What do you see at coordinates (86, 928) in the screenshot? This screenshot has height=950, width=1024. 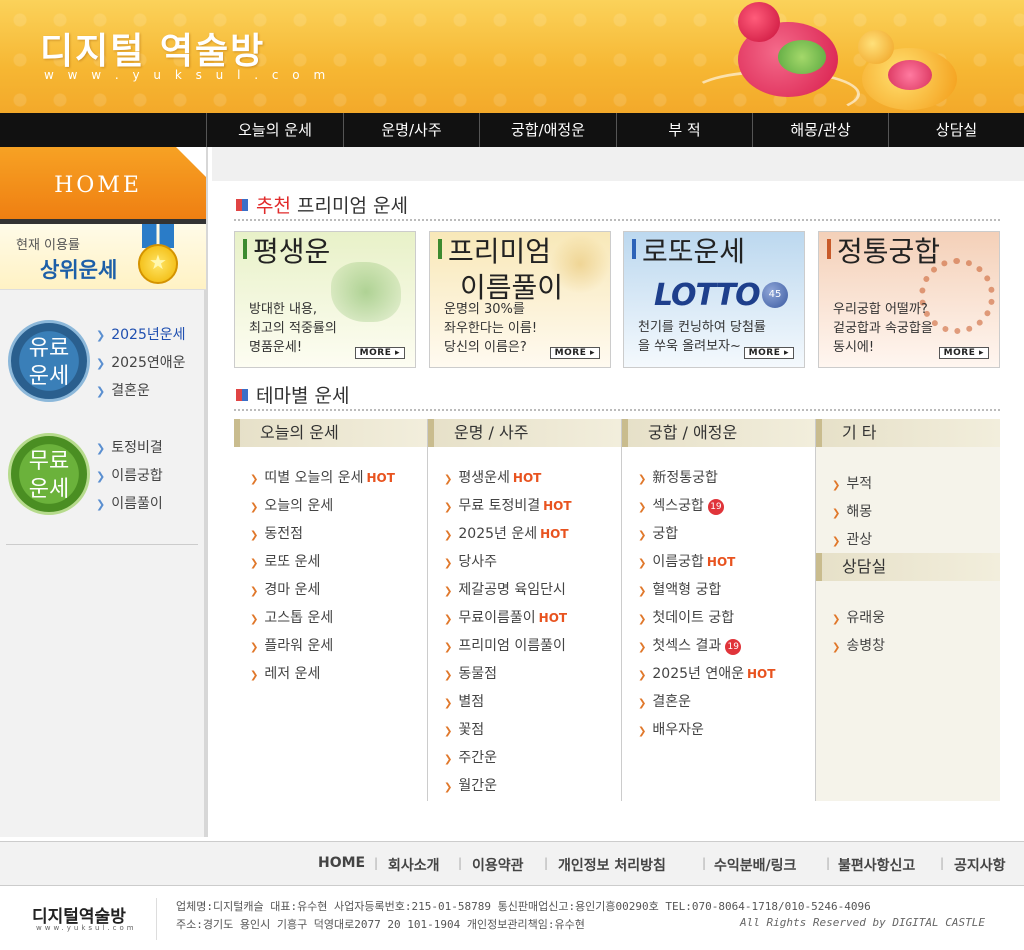 I see `footer-logo-url: www.yuksul.com` at bounding box center [86, 928].